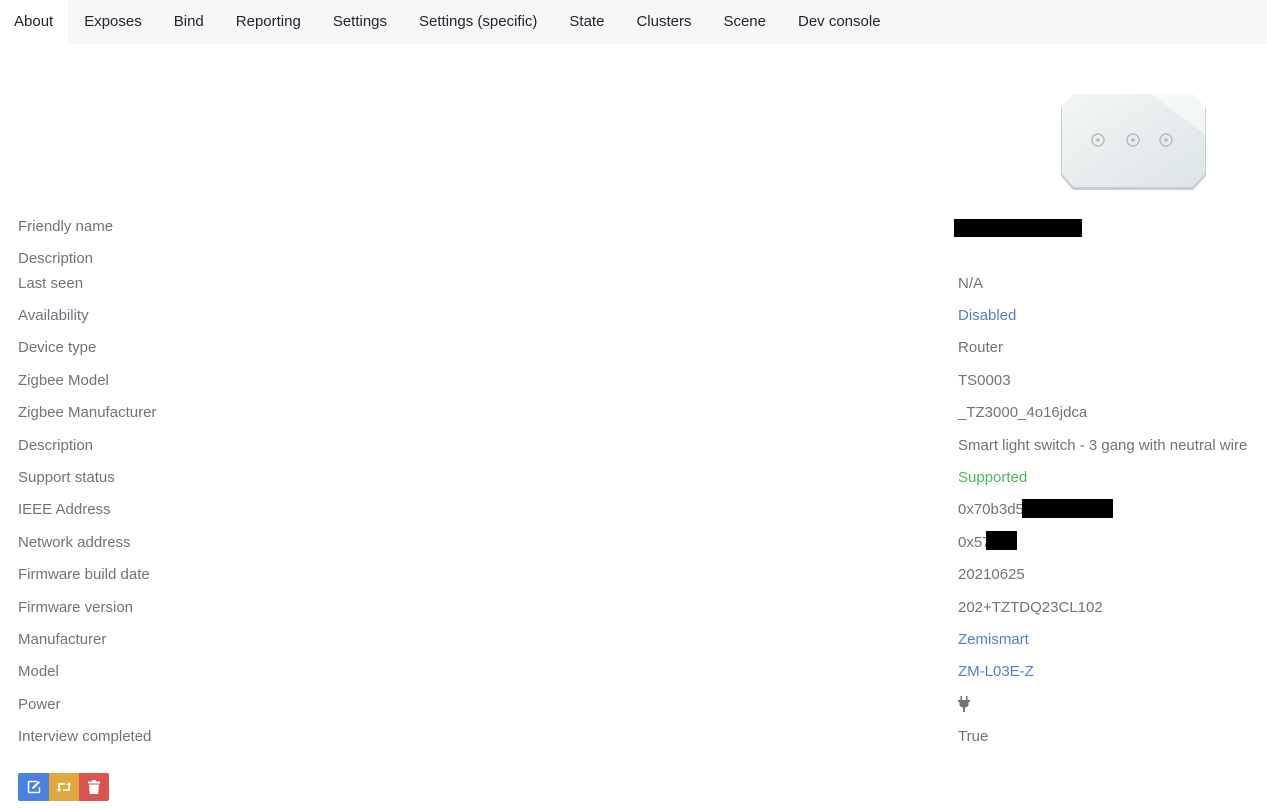  I want to click on support-status-link: Supported, so click(992, 478).